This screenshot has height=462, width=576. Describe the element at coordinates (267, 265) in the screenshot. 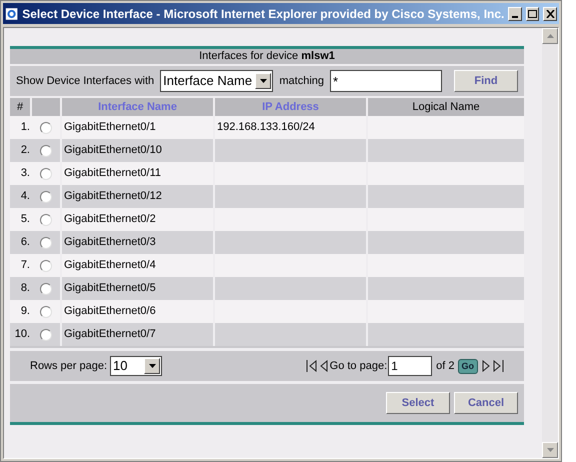

I see `table-row: 7. GigabitEthernet0/4` at that location.